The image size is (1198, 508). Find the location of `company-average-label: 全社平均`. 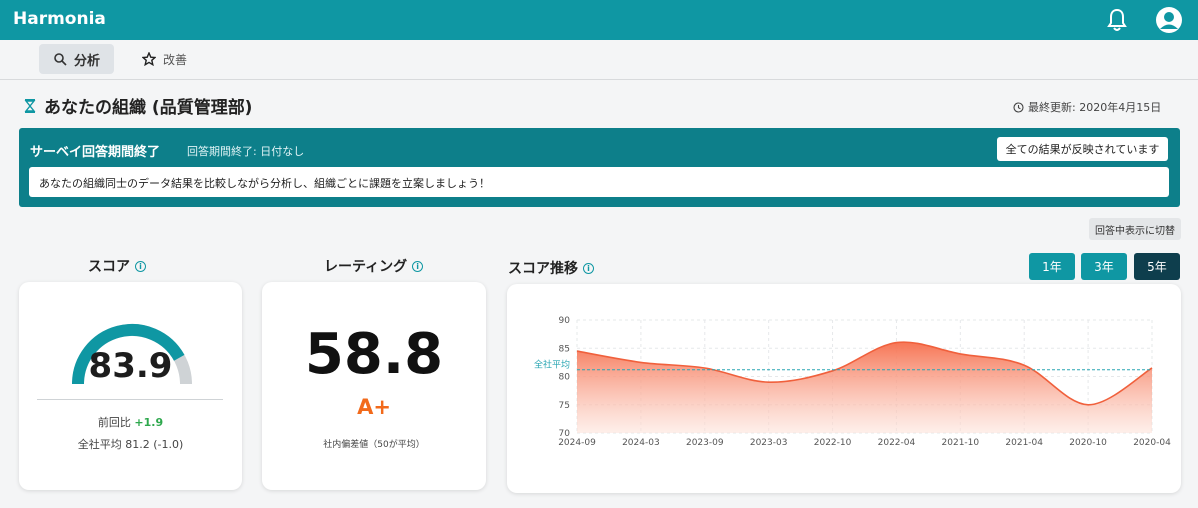

company-average-label: 全社平均 is located at coordinates (552, 365).